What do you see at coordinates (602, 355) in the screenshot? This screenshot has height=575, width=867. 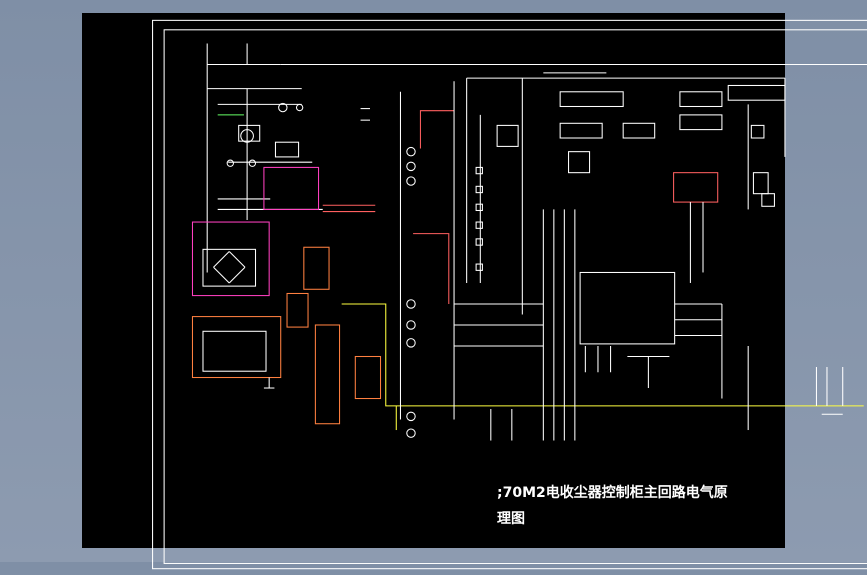 I see `yellow-wire` at bounding box center [602, 355].